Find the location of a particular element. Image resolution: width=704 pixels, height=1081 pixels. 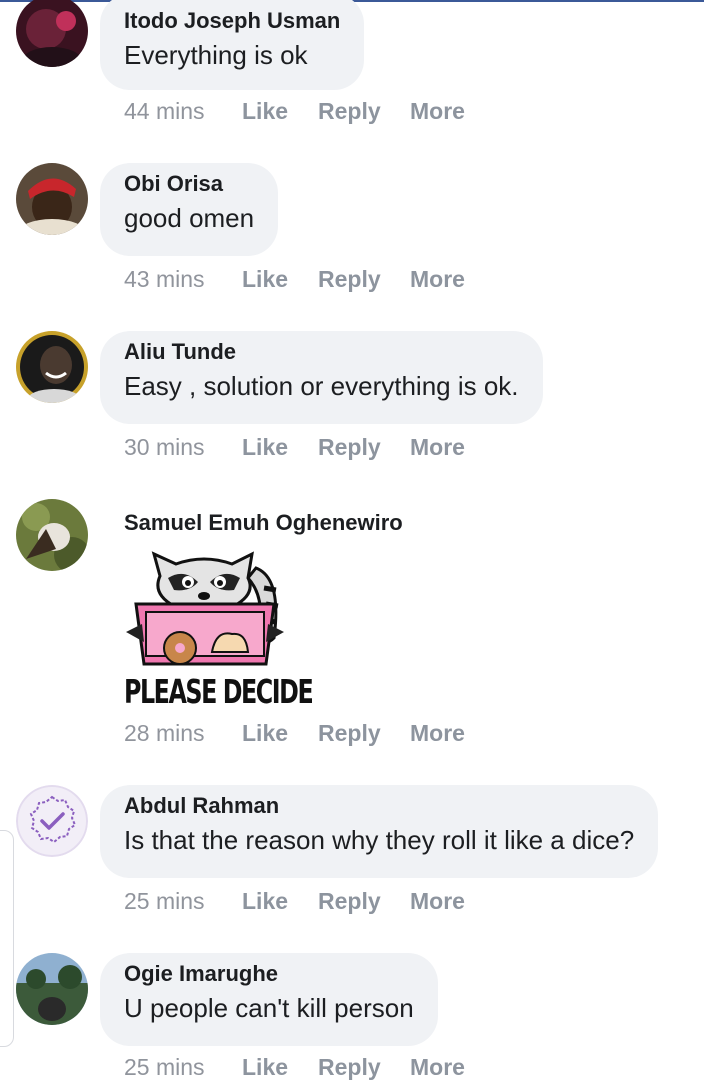

comment-text: Easy , solution or everything is ok. is located at coordinates (321, 386).